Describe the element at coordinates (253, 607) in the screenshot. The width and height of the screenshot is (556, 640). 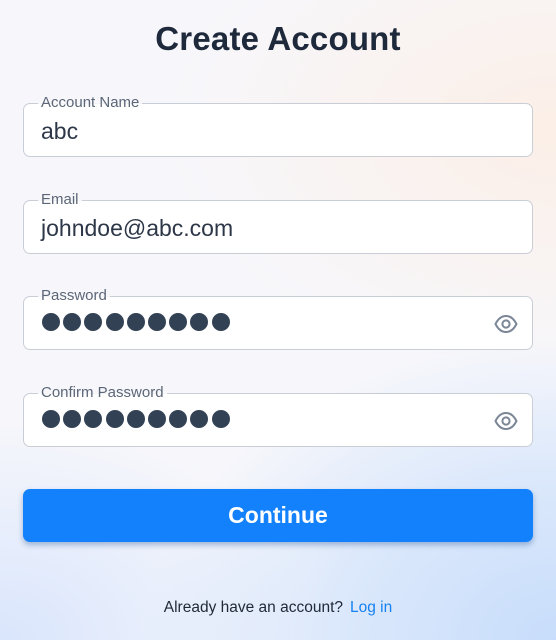
I see `login-prompt-text: Already have an account?` at that location.